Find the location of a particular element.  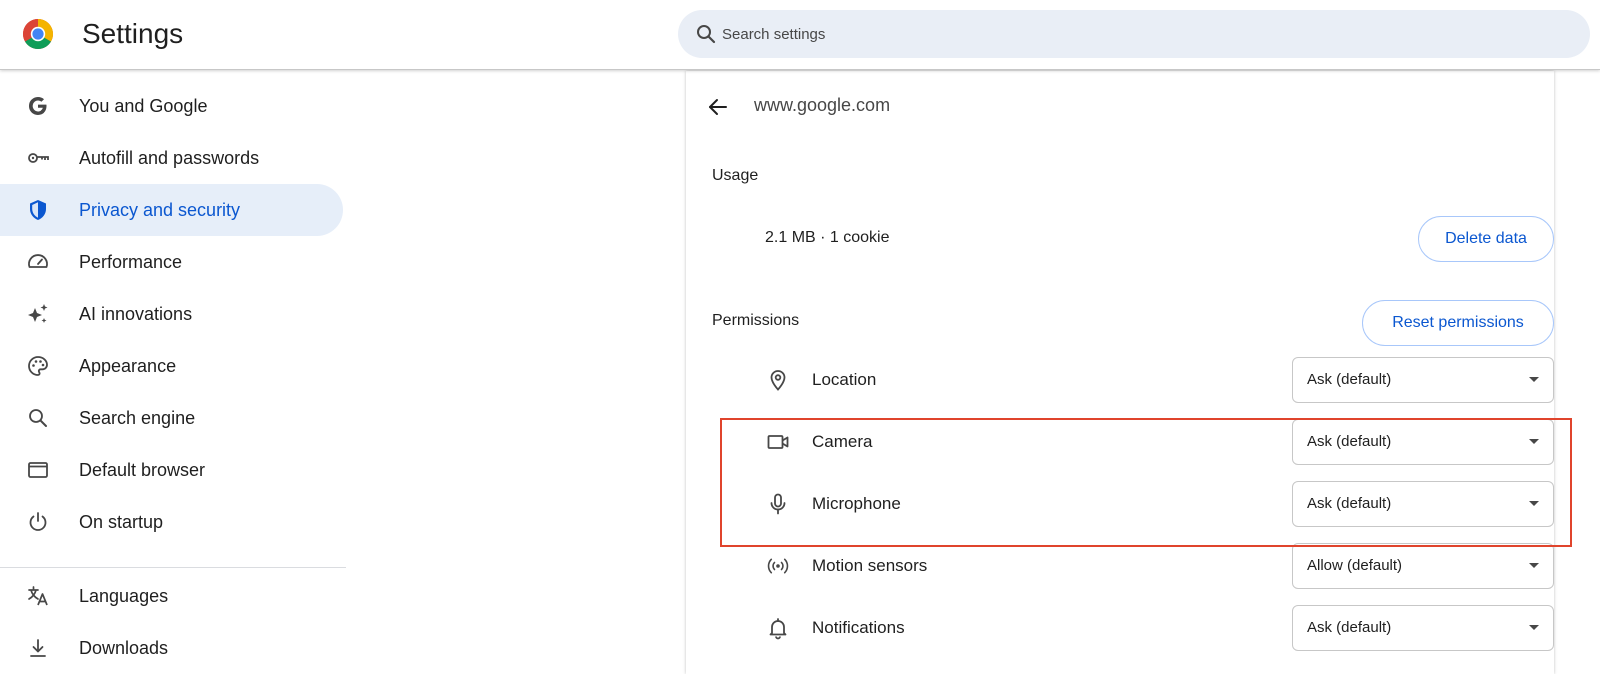

delete-data-button: Delete data is located at coordinates (1486, 239).